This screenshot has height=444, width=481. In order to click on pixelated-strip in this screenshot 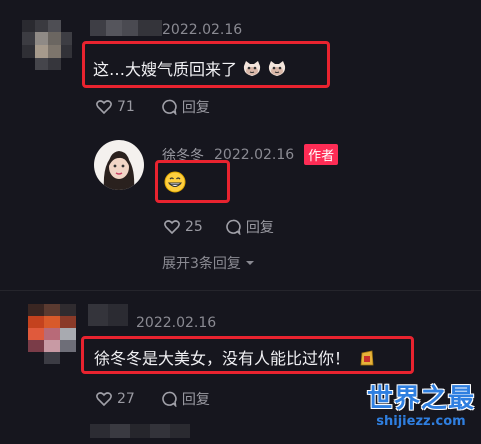, I will do `click(140, 431)`.